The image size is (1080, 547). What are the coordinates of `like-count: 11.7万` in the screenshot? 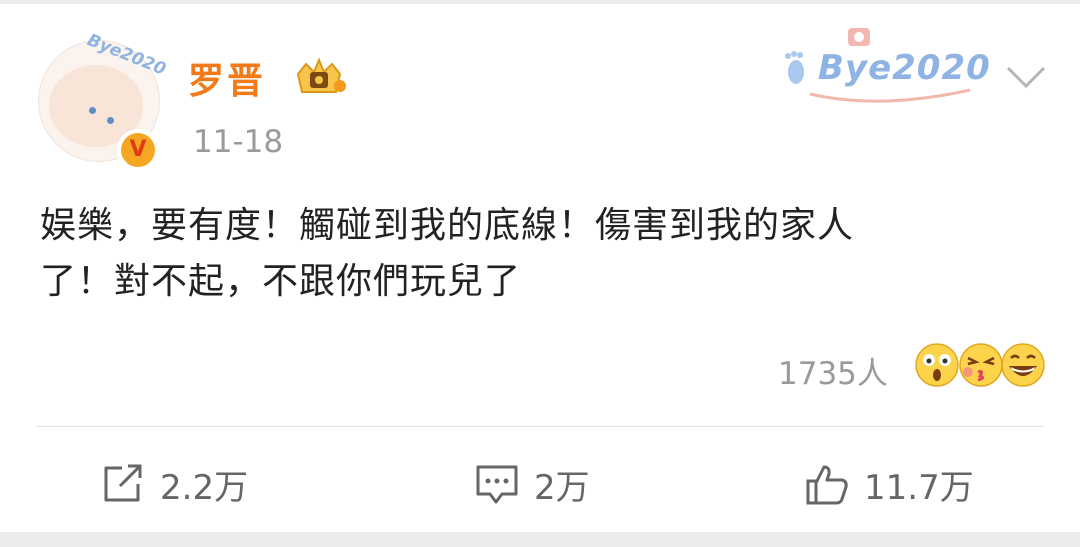 It's located at (919, 487).